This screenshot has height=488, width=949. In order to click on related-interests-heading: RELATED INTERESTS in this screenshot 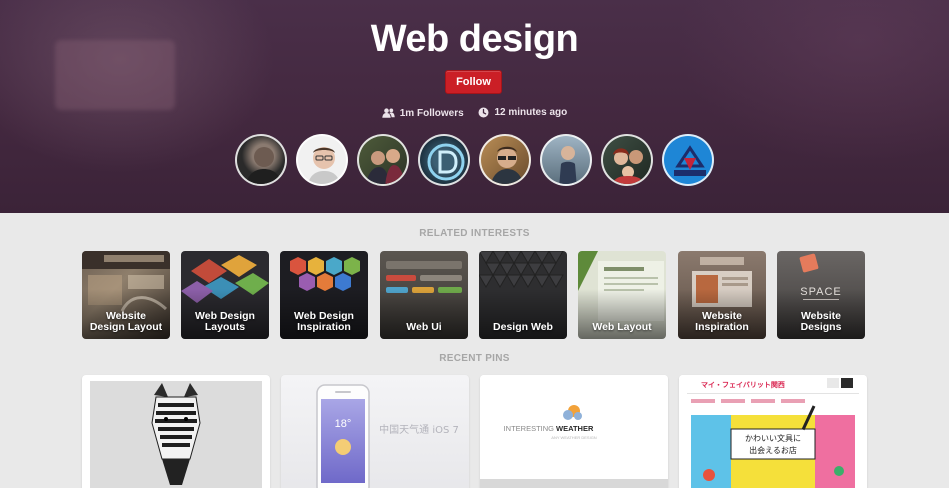, I will do `click(474, 233)`.